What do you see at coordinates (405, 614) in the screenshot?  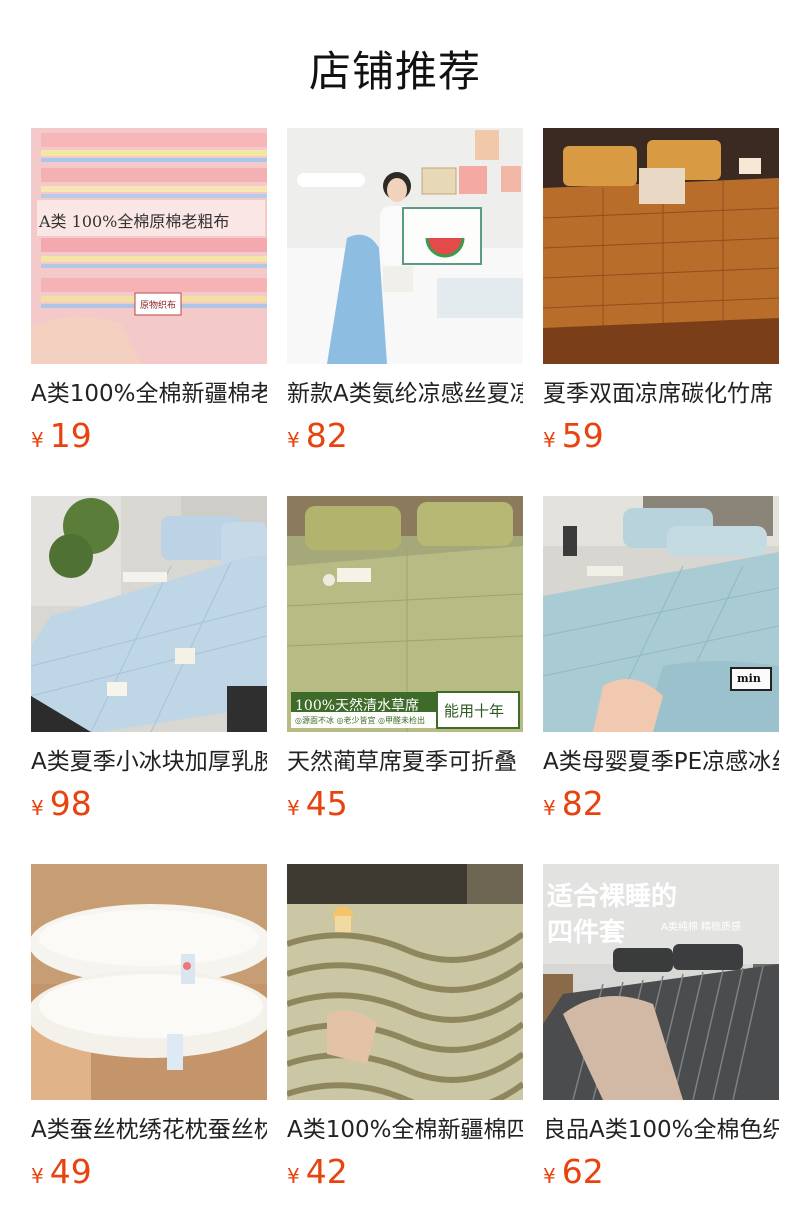 I see `product-image: 100%天然清水草席 能用十年 ◎源面不冰 ◎老少皆宜 ◎甲醛未检出` at bounding box center [405, 614].